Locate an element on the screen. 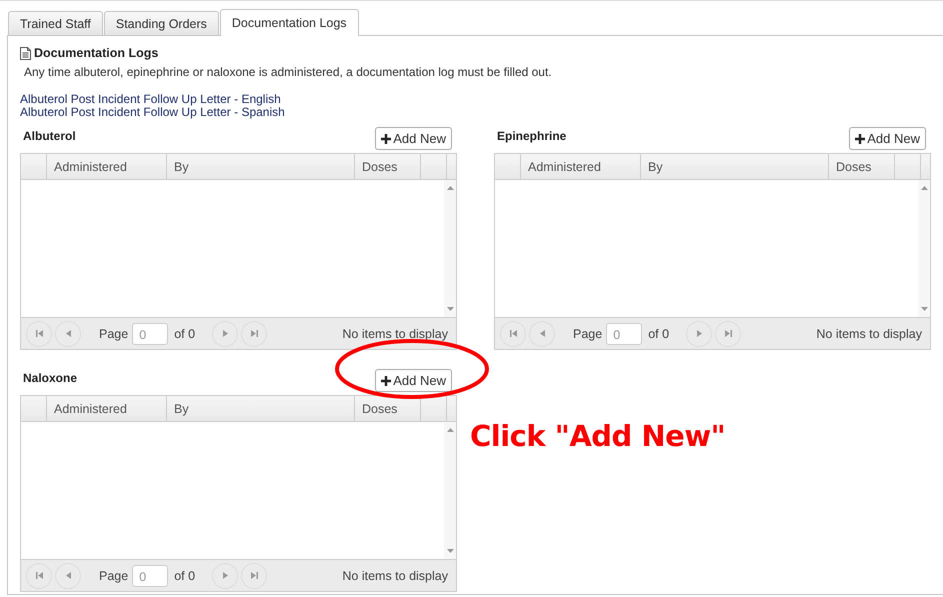 Image resolution: width=943 pixels, height=597 pixels. tab: Standing Orders is located at coordinates (161, 23).